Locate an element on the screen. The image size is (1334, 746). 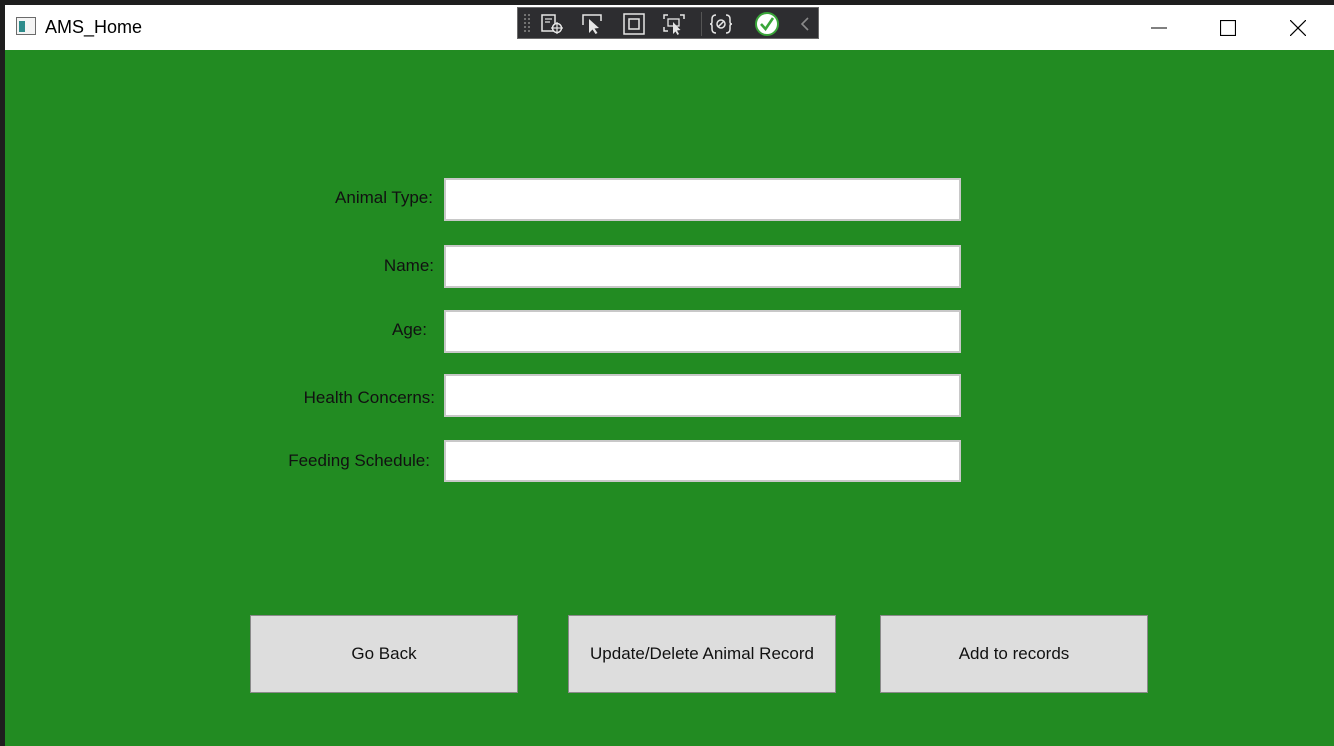
close-button is located at coordinates (1298, 27).